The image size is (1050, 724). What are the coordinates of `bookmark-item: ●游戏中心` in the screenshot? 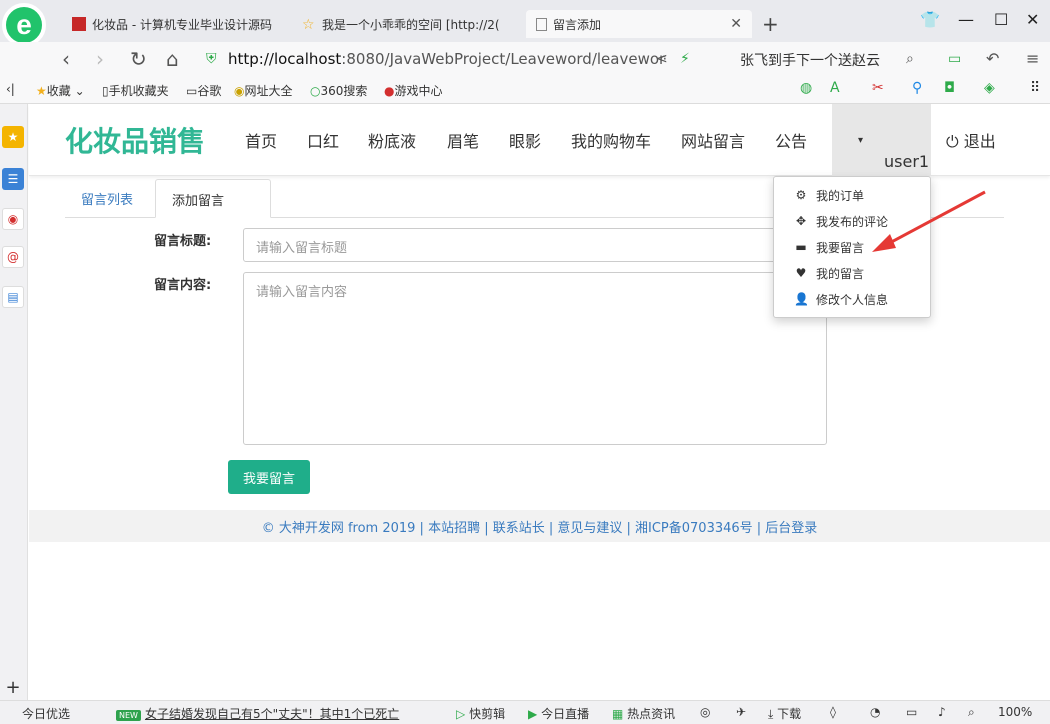 It's located at (413, 90).